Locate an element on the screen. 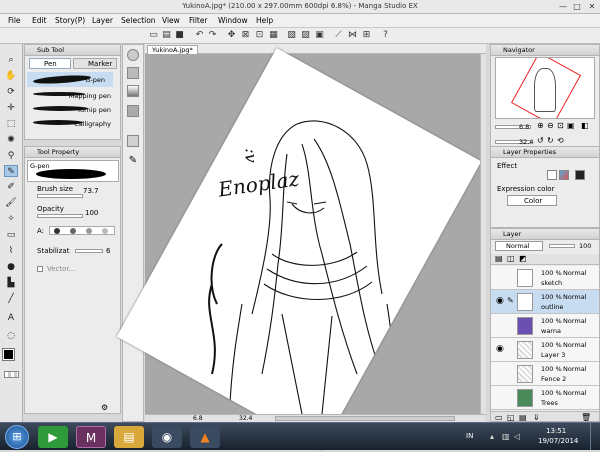 The image size is (600, 452). brush-tool-icon: 🖌 is located at coordinates (11, 203).